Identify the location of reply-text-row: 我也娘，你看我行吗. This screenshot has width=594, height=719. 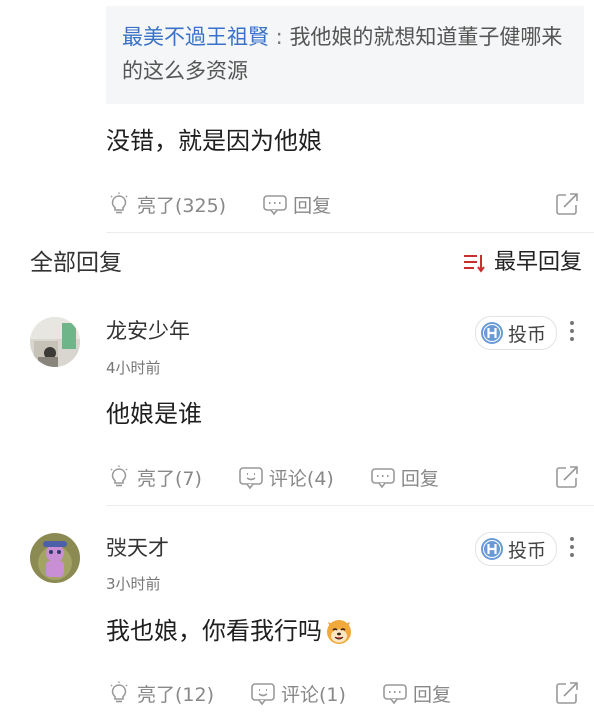
(230, 631).